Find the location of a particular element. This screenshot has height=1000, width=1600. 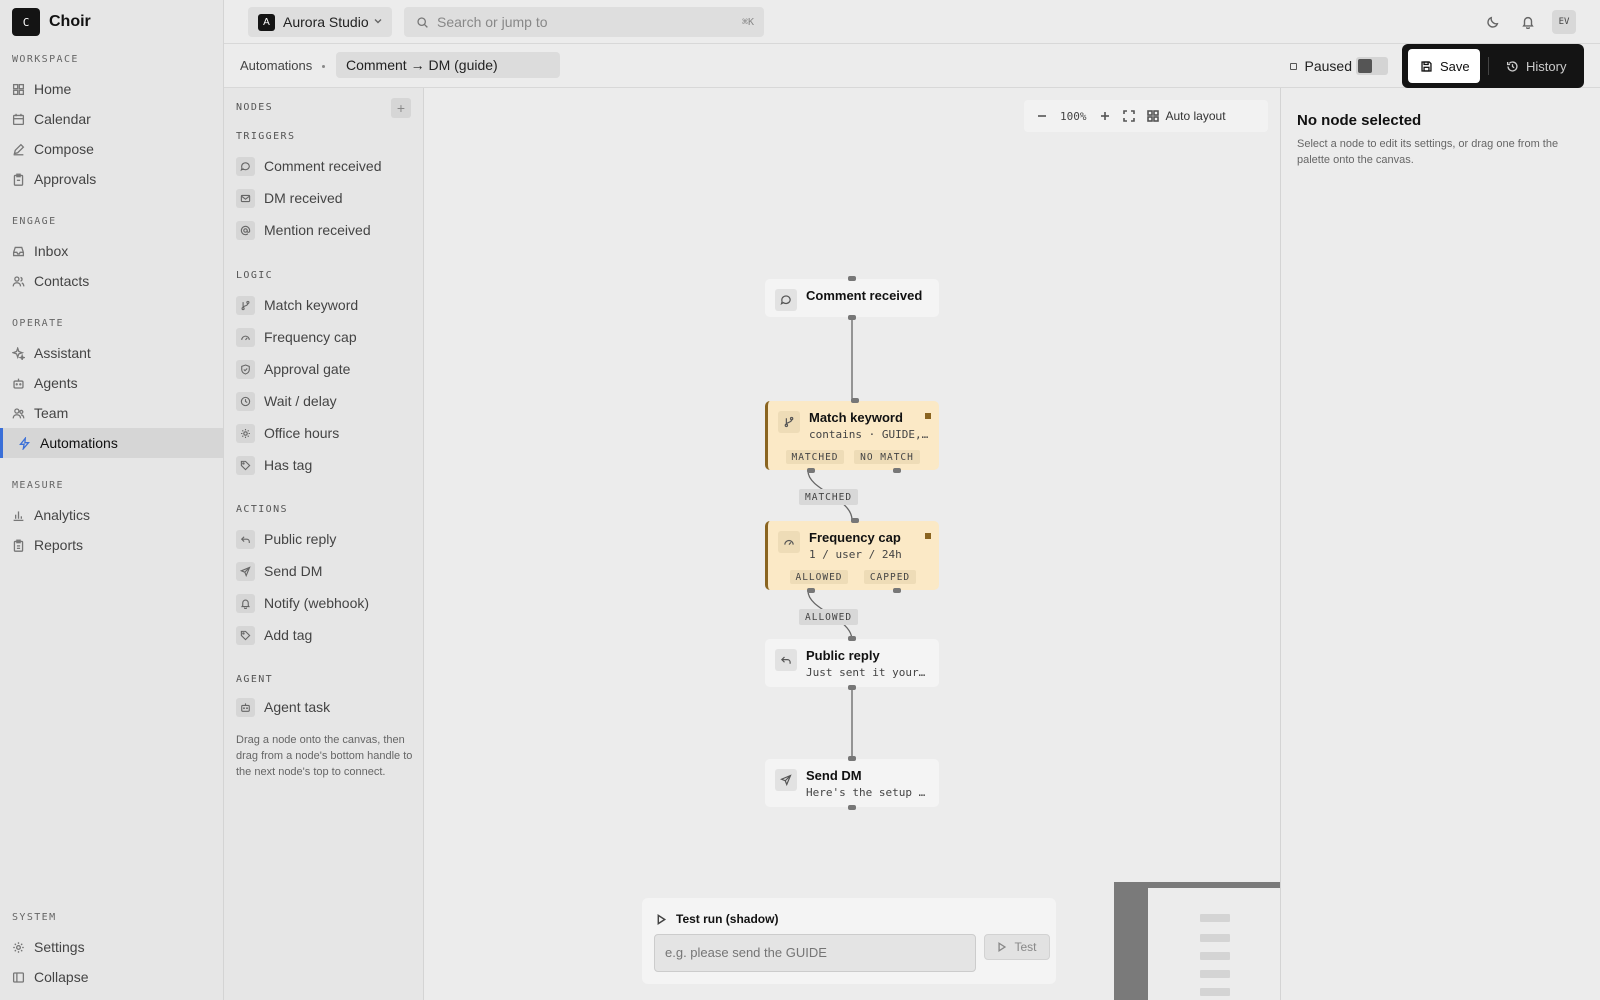

sidebar-item-home: Home is located at coordinates (111, 89).